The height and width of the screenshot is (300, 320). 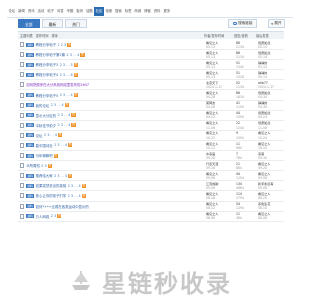 What do you see at coordinates (210, 97) in the screenshot?
I see `post-date: 04-28` at bounding box center [210, 97].